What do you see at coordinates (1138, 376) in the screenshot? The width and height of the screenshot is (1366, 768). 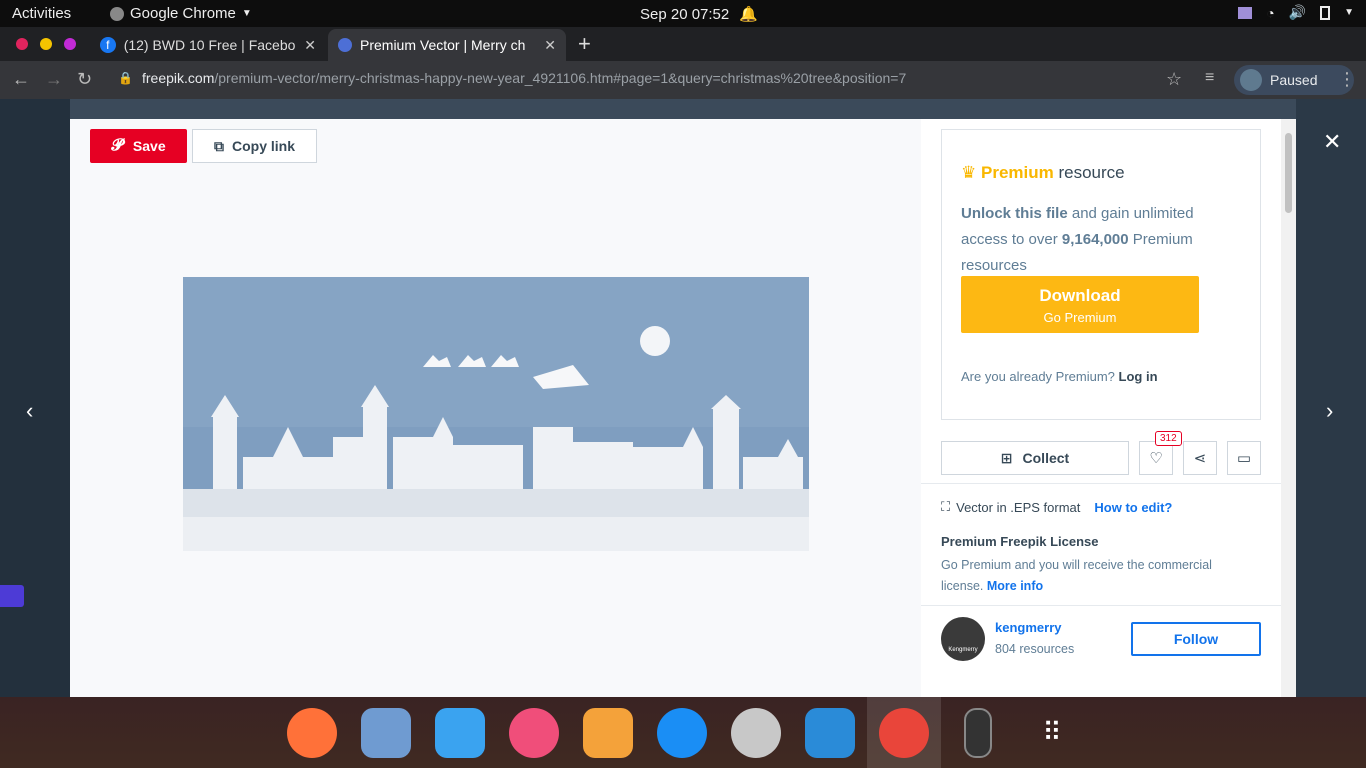 I see `login-link: Log in` at bounding box center [1138, 376].